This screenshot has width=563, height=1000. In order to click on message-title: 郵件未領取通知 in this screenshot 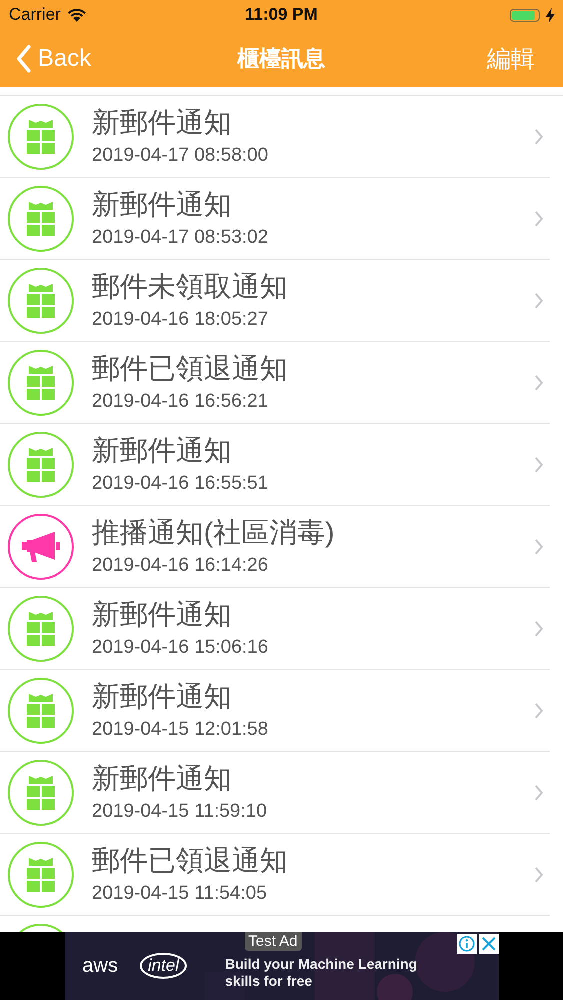, I will do `click(190, 286)`.